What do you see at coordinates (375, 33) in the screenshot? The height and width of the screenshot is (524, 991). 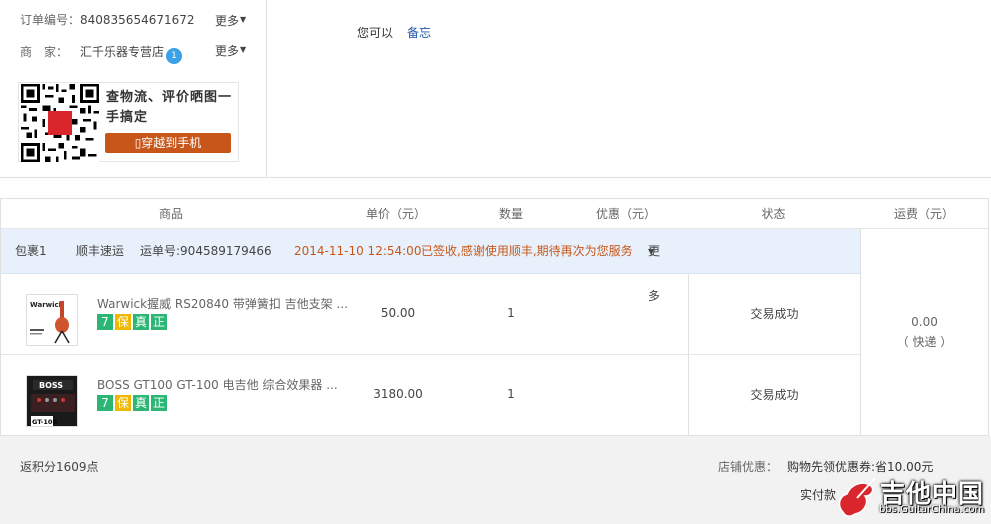 I see `memo-prefix: 您可以` at bounding box center [375, 33].